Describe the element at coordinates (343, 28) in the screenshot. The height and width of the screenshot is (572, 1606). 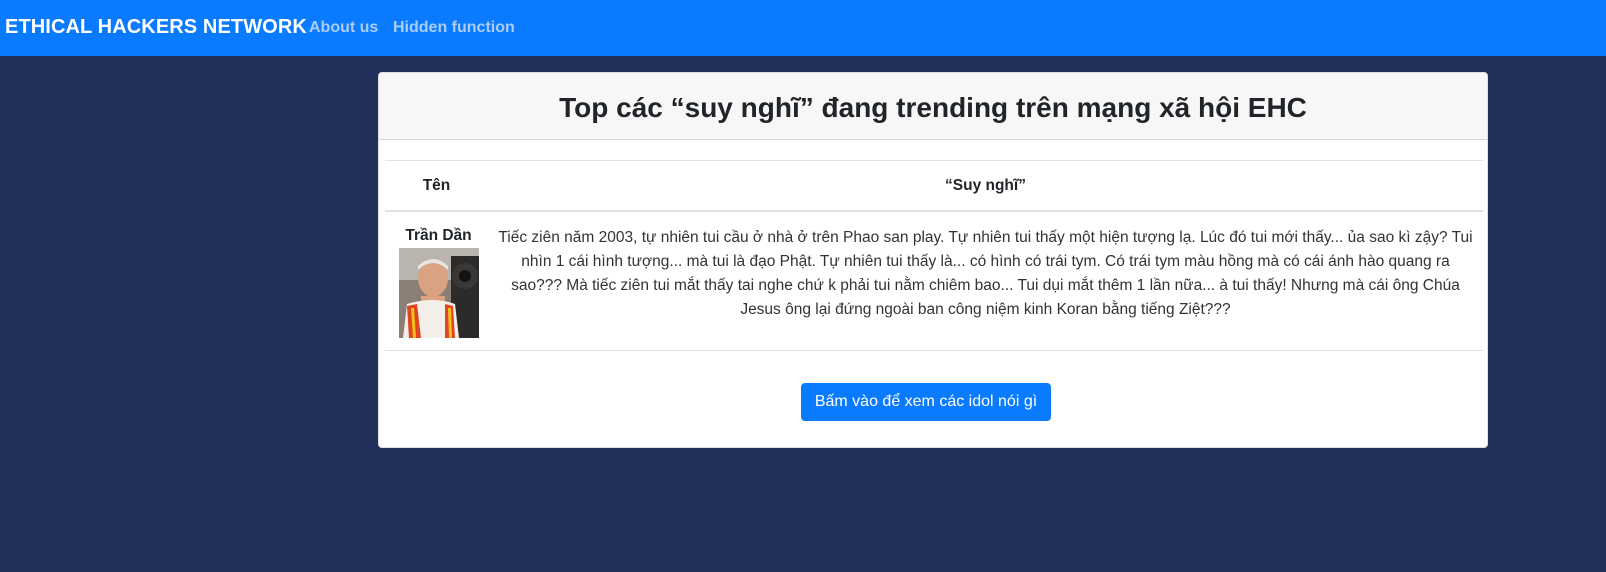
I see `nav-link-about-us: About us` at that location.